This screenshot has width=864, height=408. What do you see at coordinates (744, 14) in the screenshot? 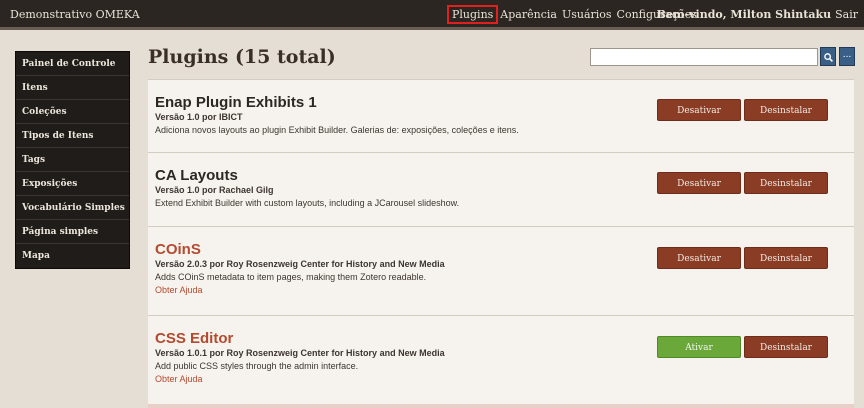
I see `welcome-user: Bem-vindo, Milton Shintaku` at bounding box center [744, 14].